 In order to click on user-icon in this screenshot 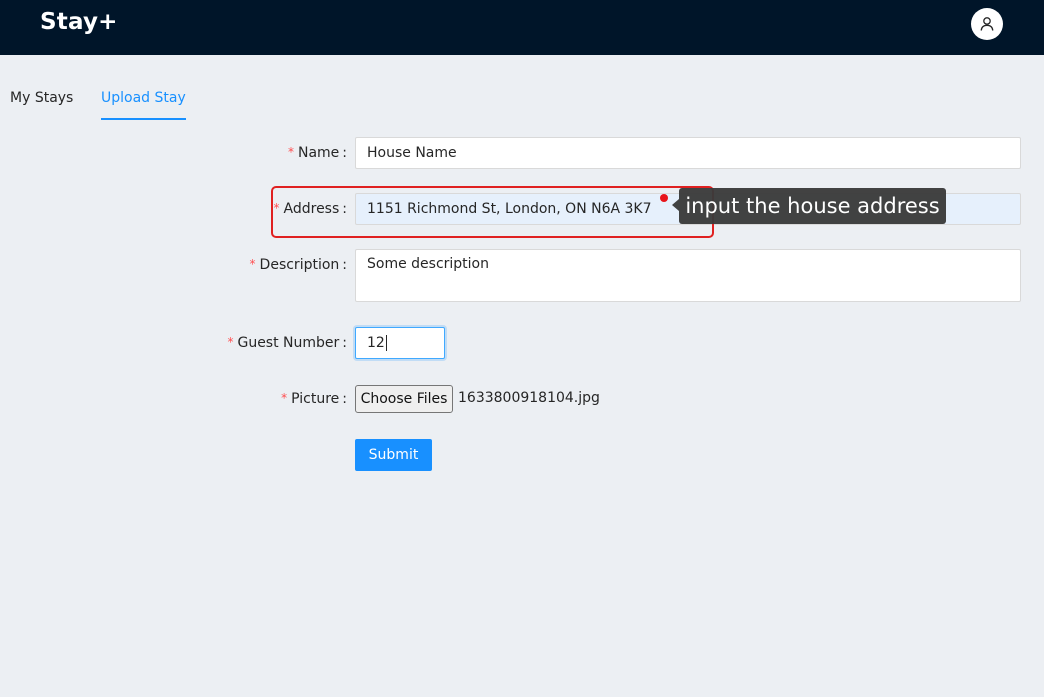, I will do `click(987, 24)`.